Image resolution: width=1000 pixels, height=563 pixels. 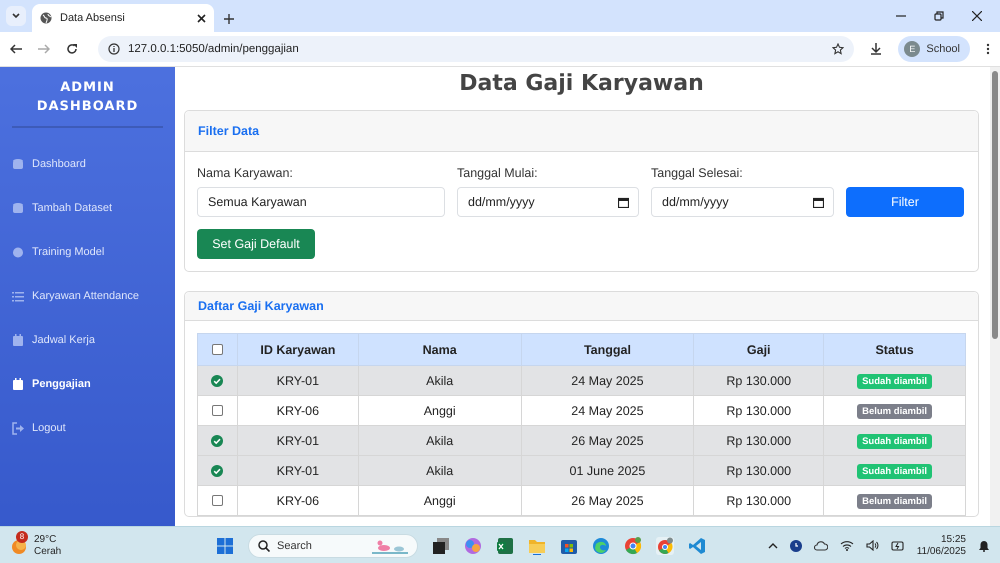 I want to click on filter-button: Filter, so click(x=905, y=202).